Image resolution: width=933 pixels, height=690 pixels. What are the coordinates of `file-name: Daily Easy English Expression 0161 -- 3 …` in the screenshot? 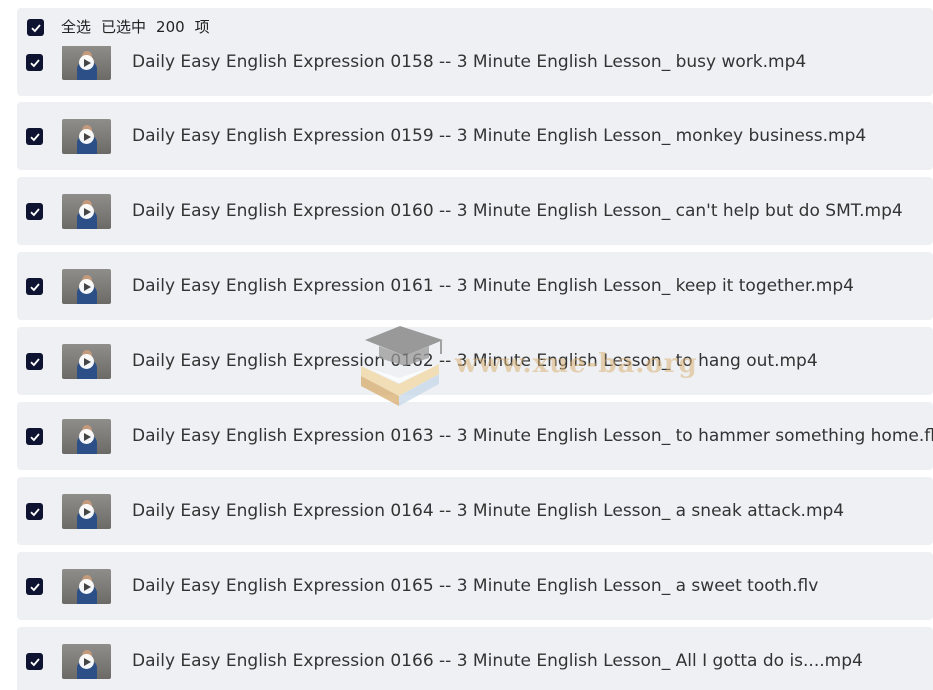 It's located at (493, 286).